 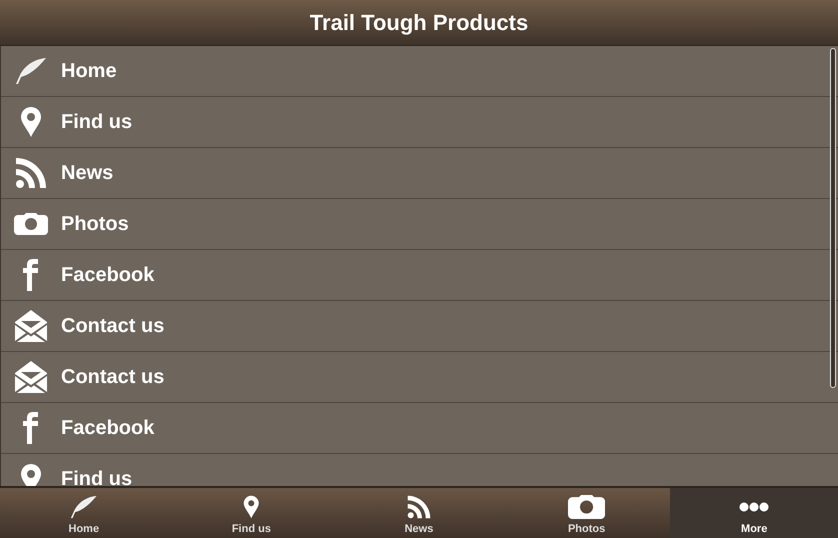 I want to click on tab: Photos, so click(x=586, y=513).